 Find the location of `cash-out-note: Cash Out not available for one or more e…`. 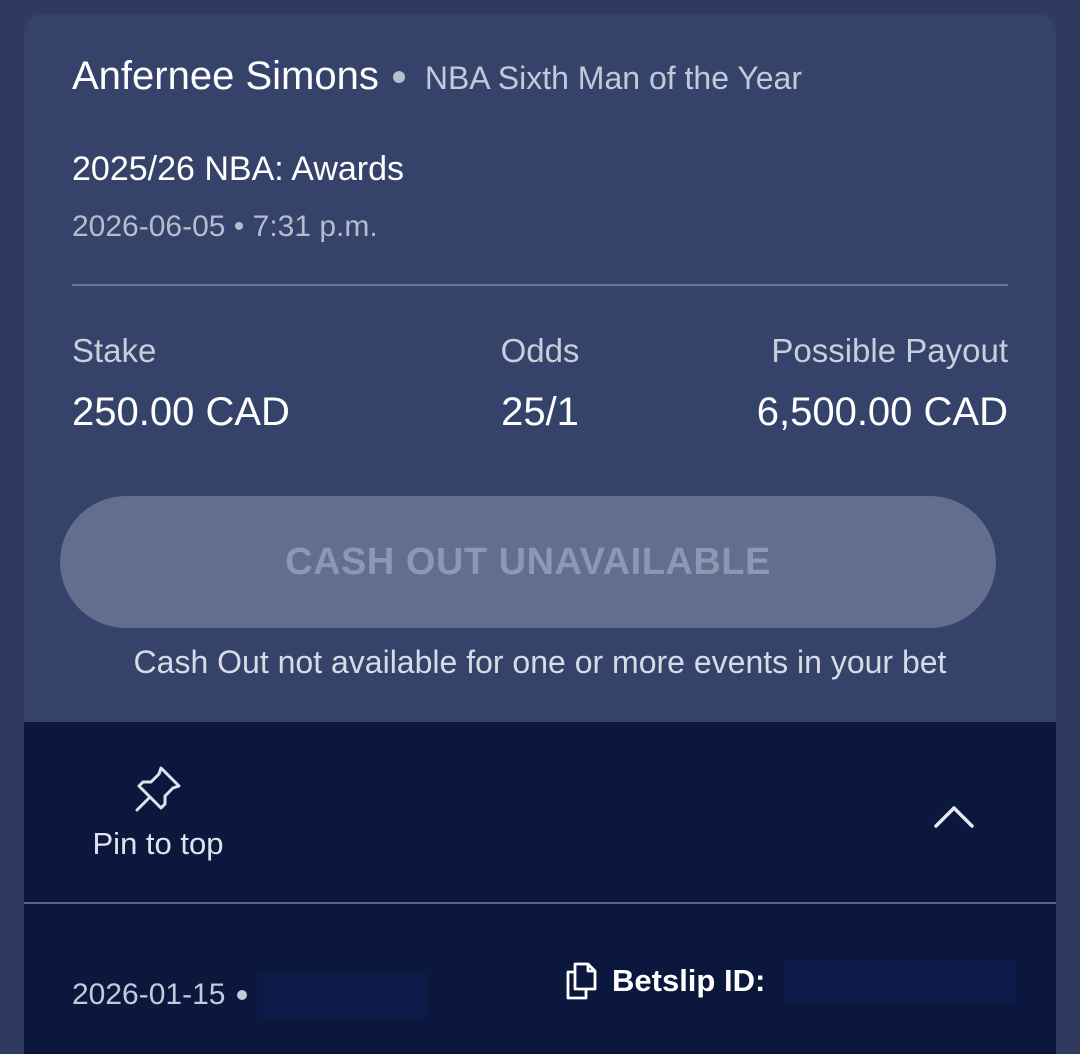

cash-out-note: Cash Out not available for one or more e… is located at coordinates (540, 662).